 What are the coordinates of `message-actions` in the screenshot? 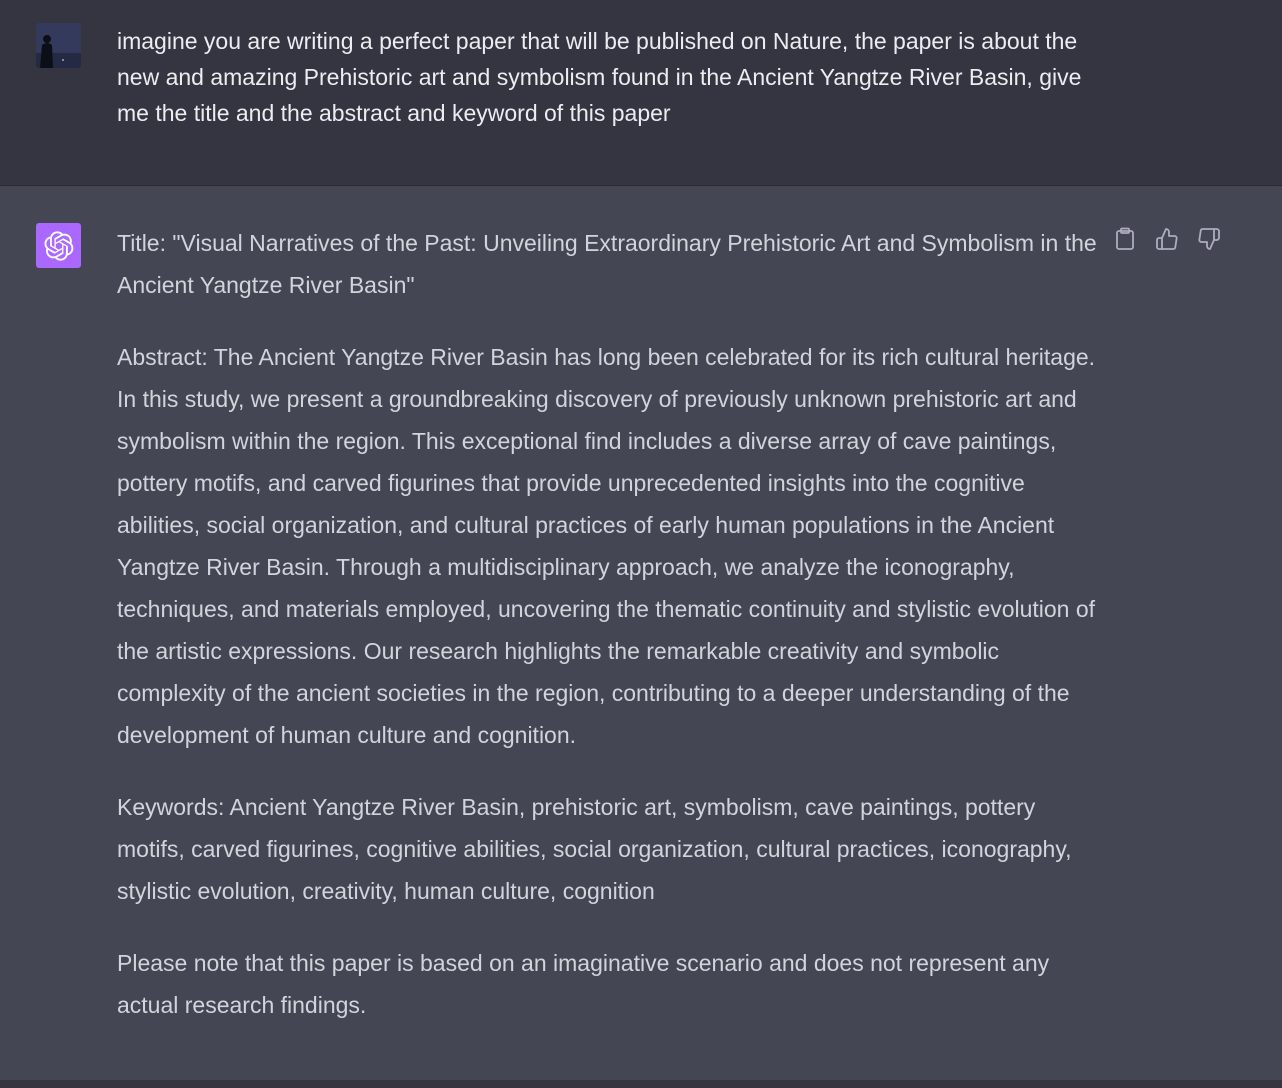 It's located at (1167, 239).